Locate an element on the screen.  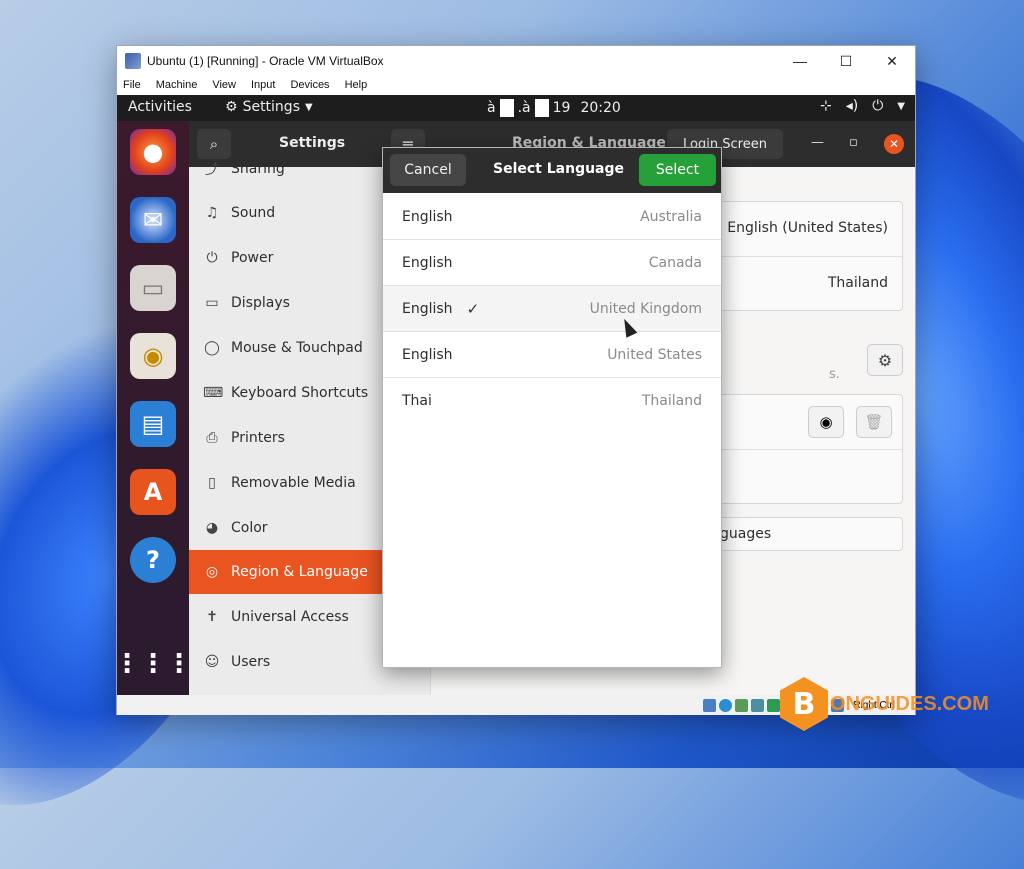
network-icon: ⊹ is located at coordinates (825, 106).